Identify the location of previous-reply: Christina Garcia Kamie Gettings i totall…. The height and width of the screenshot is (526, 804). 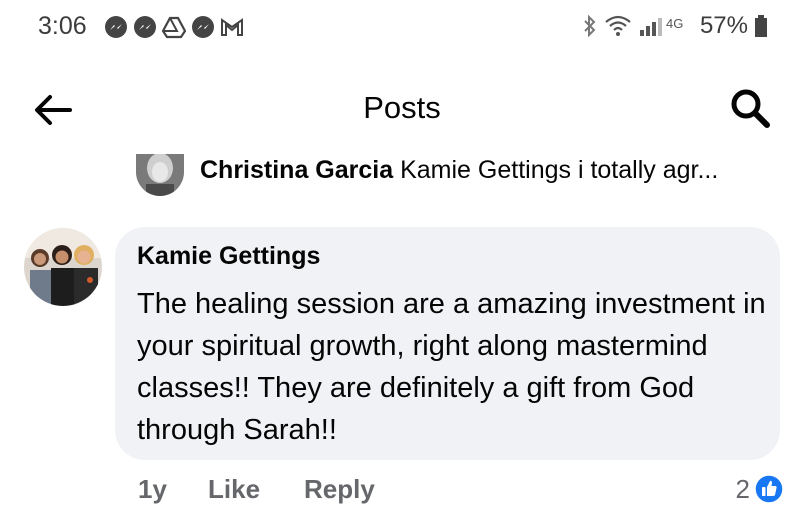
(461, 173).